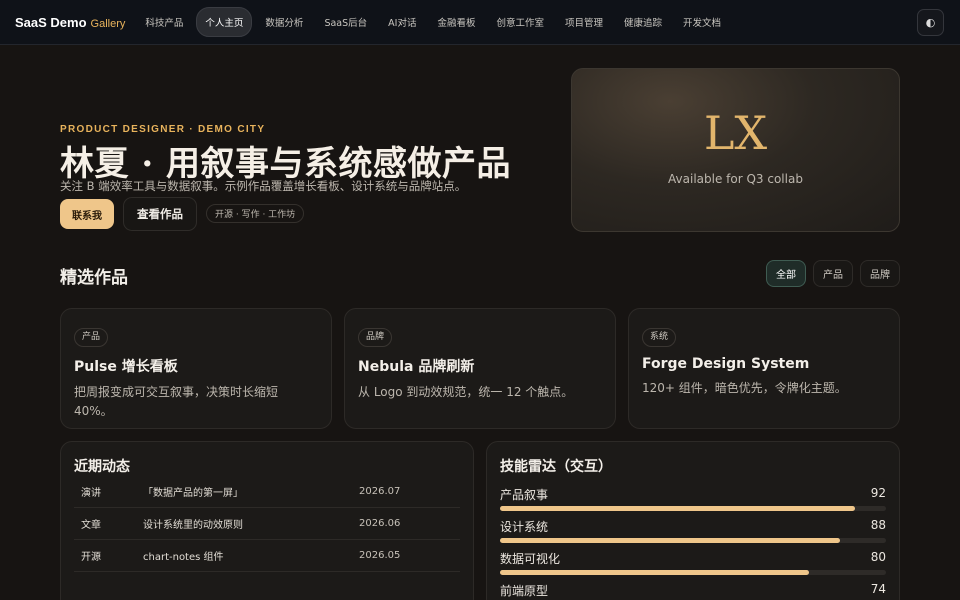  I want to click on skills-panel: 技能雷达（交互） 产品叙事 92 设计系统 88 数据可视化 80 前端原型 74, so click(693, 520).